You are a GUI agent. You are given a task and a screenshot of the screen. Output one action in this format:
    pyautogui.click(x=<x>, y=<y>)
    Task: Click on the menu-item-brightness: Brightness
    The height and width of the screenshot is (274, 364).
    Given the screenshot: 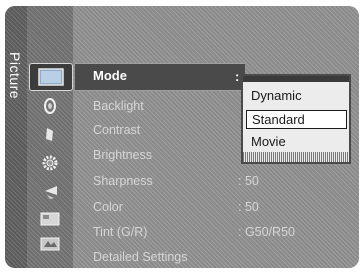 What is the action you would take?
    pyautogui.click(x=122, y=155)
    